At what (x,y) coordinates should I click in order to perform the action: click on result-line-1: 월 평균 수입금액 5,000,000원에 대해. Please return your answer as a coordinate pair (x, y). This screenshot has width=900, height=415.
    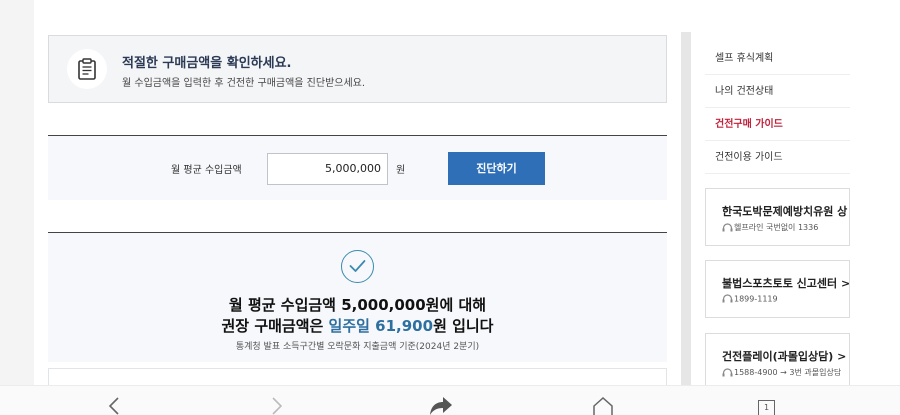
    Looking at the image, I should click on (357, 305).